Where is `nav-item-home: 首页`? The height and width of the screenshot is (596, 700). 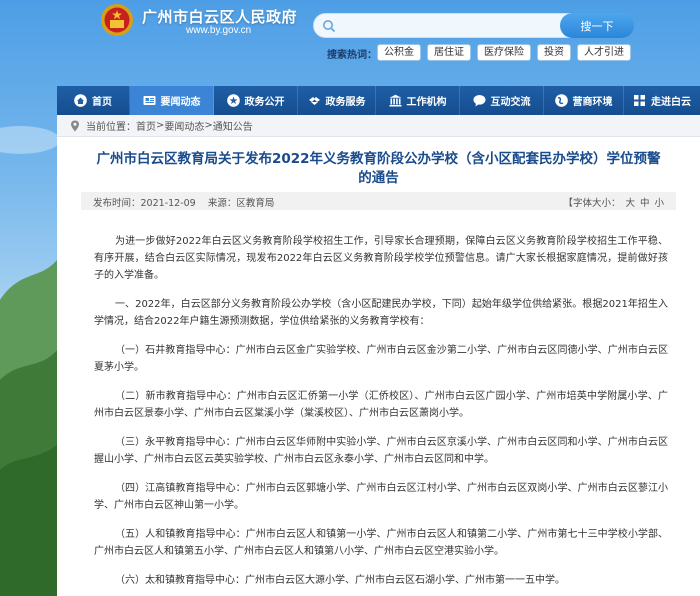
nav-item-home: 首页 is located at coordinates (93, 100).